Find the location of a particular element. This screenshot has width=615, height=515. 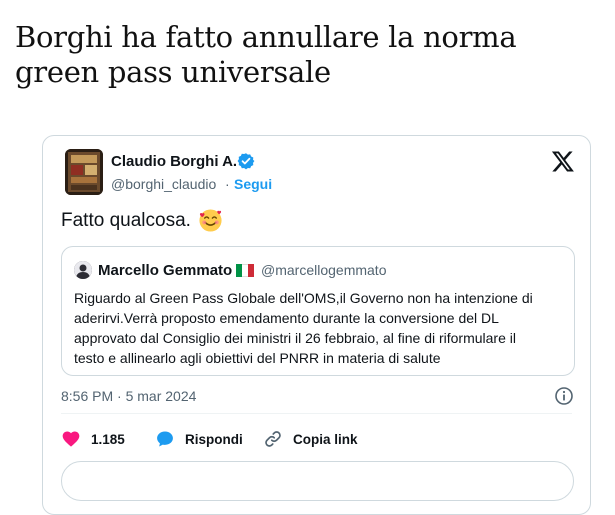

tweet-author-name: Claudio Borghi A. is located at coordinates (174, 161).